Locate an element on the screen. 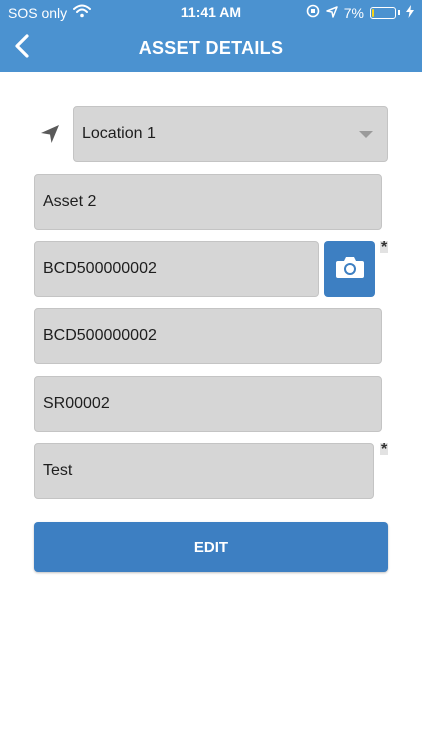 The width and height of the screenshot is (422, 750). scan-barcode-button is located at coordinates (349, 269).